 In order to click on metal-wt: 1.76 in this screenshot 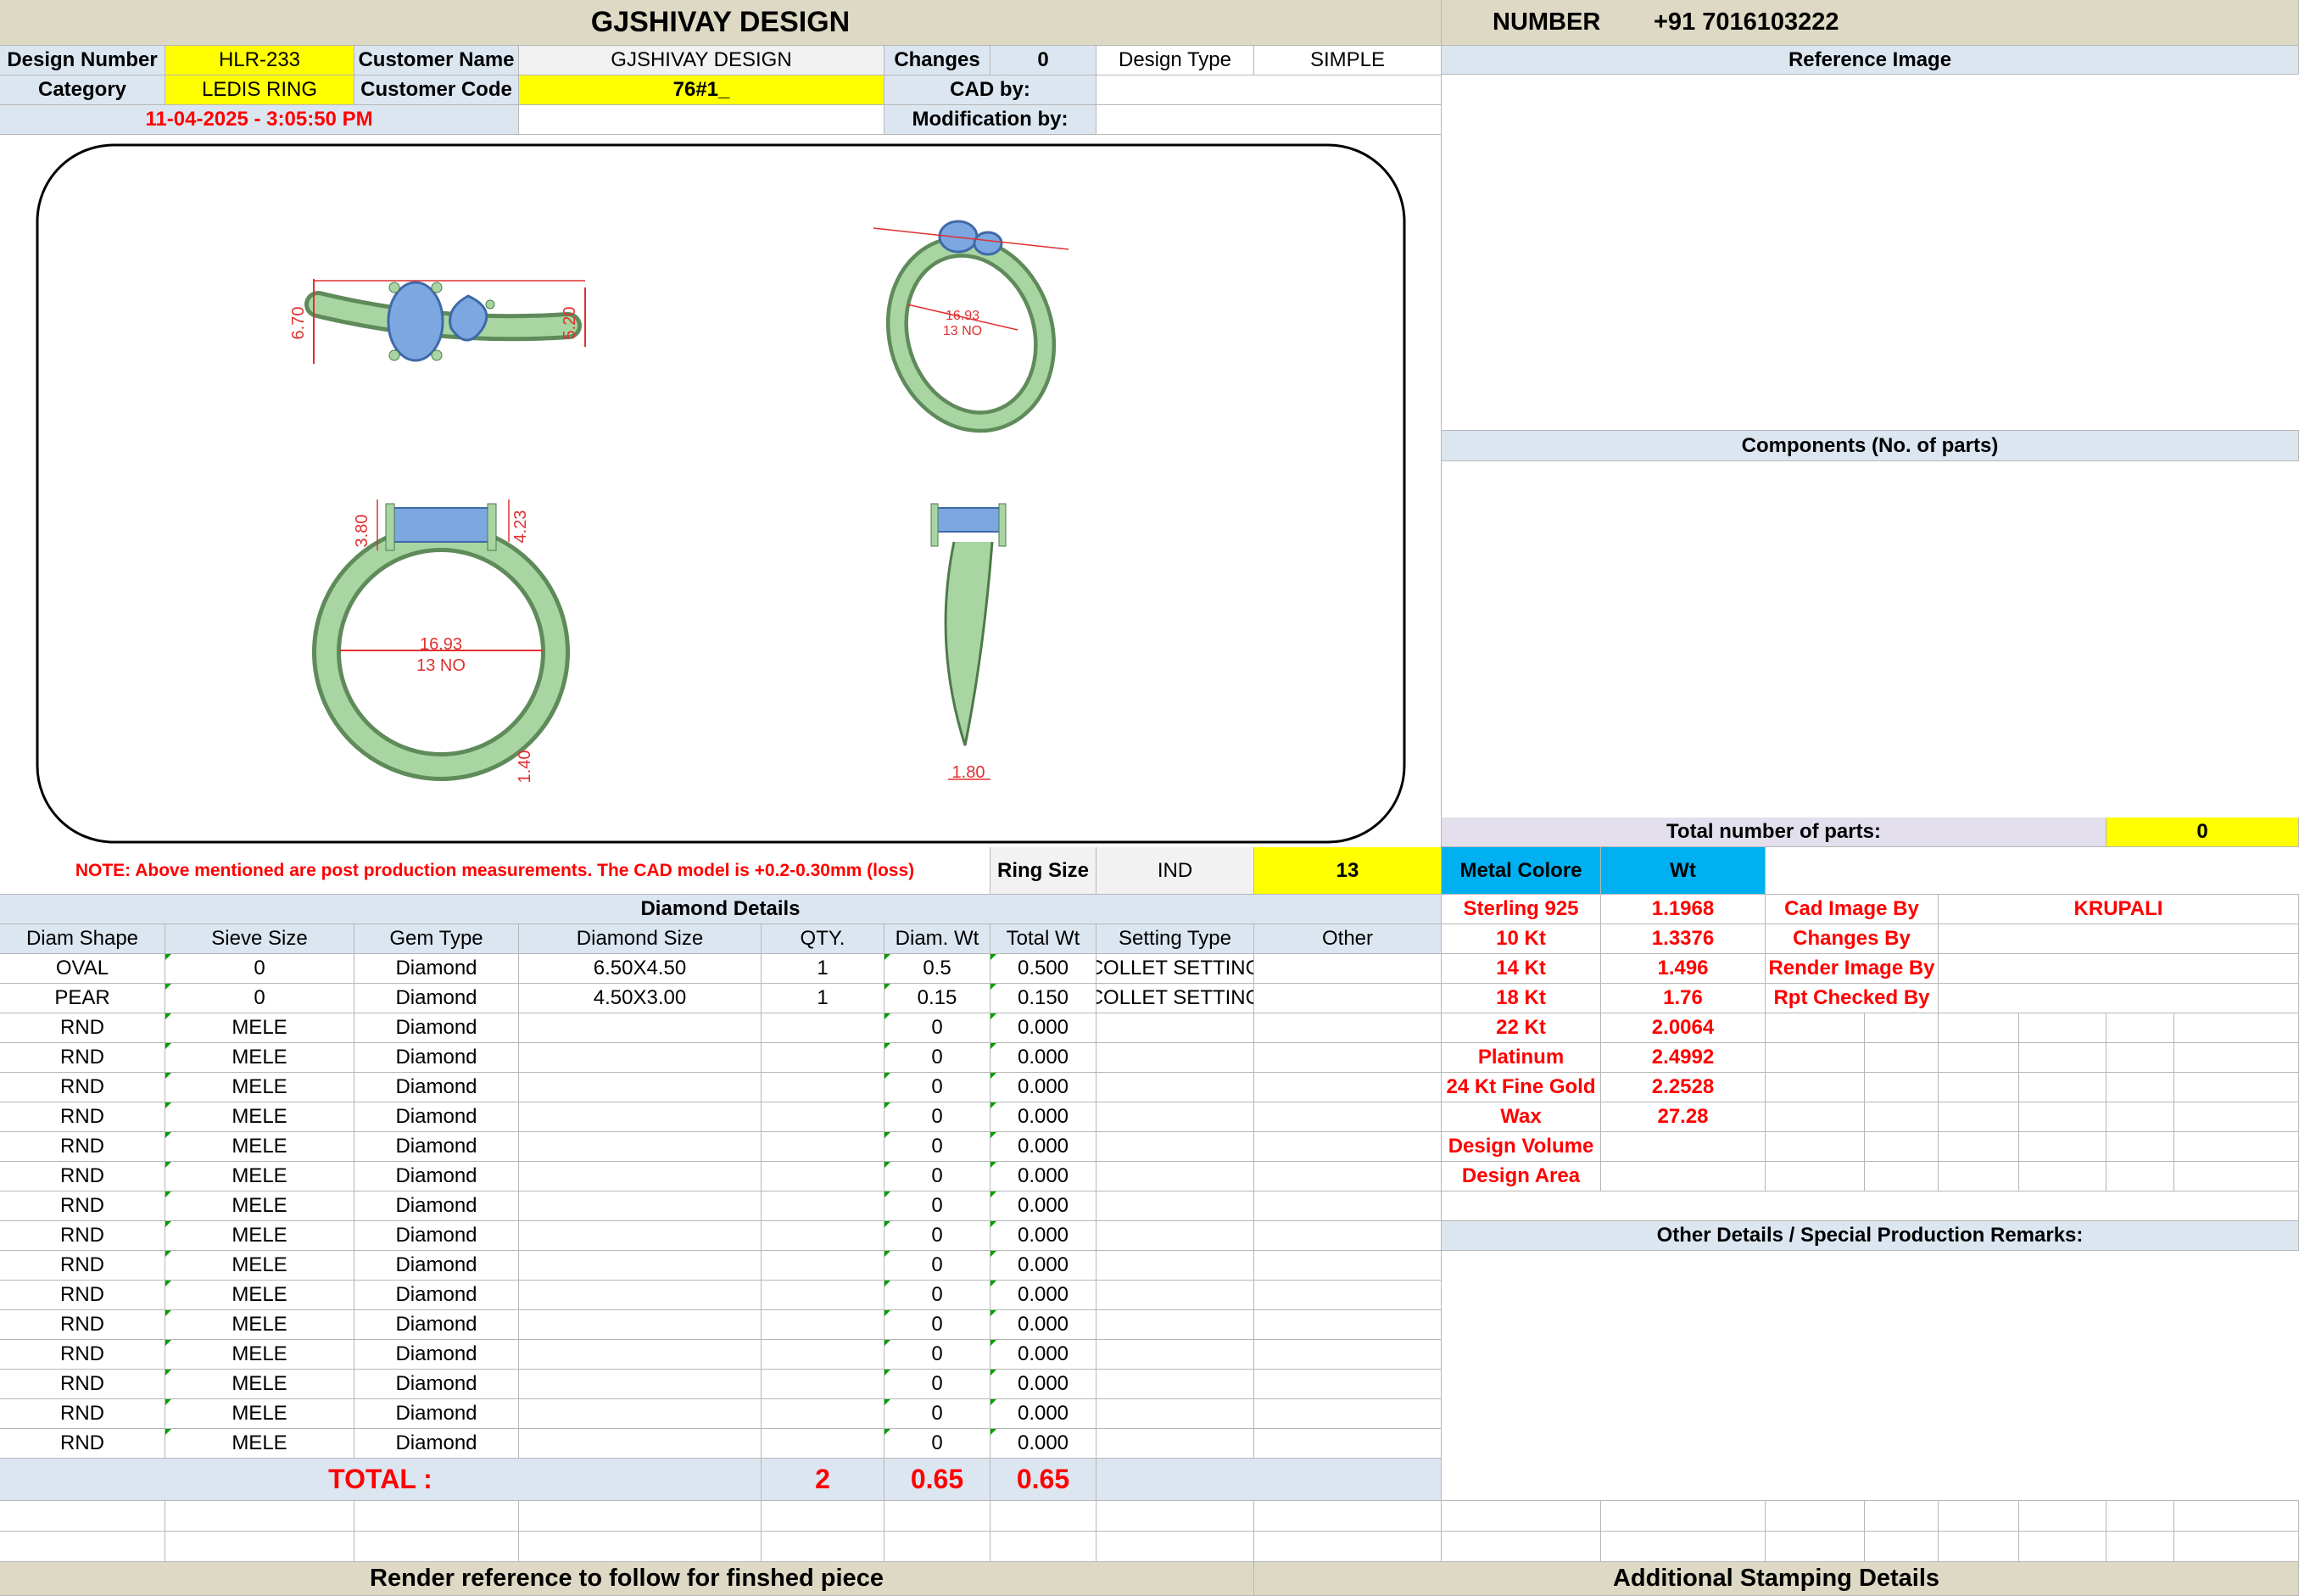, I will do `click(1683, 999)`.